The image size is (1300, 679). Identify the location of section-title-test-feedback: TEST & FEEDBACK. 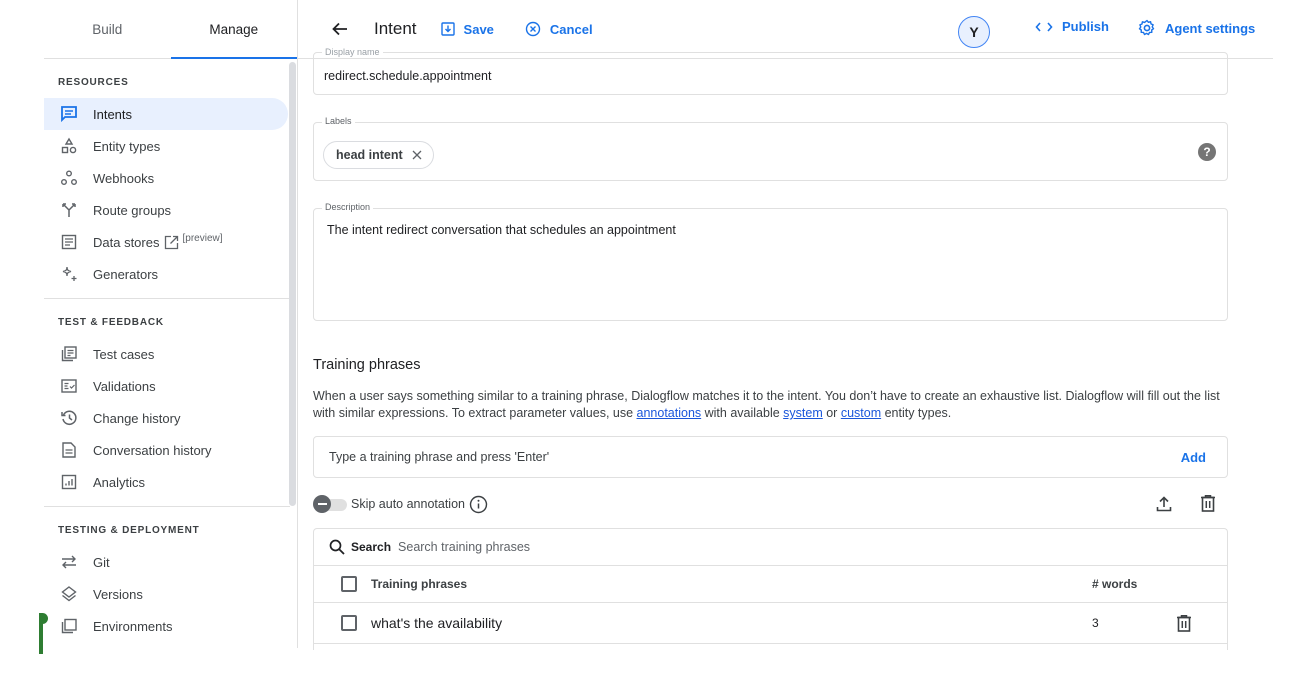
(111, 322).